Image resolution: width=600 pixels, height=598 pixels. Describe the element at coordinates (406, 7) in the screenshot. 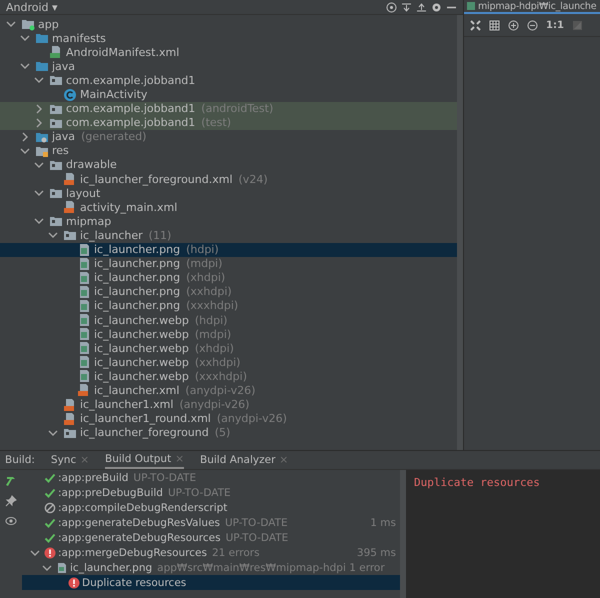

I see `collapse-all-icon` at that location.